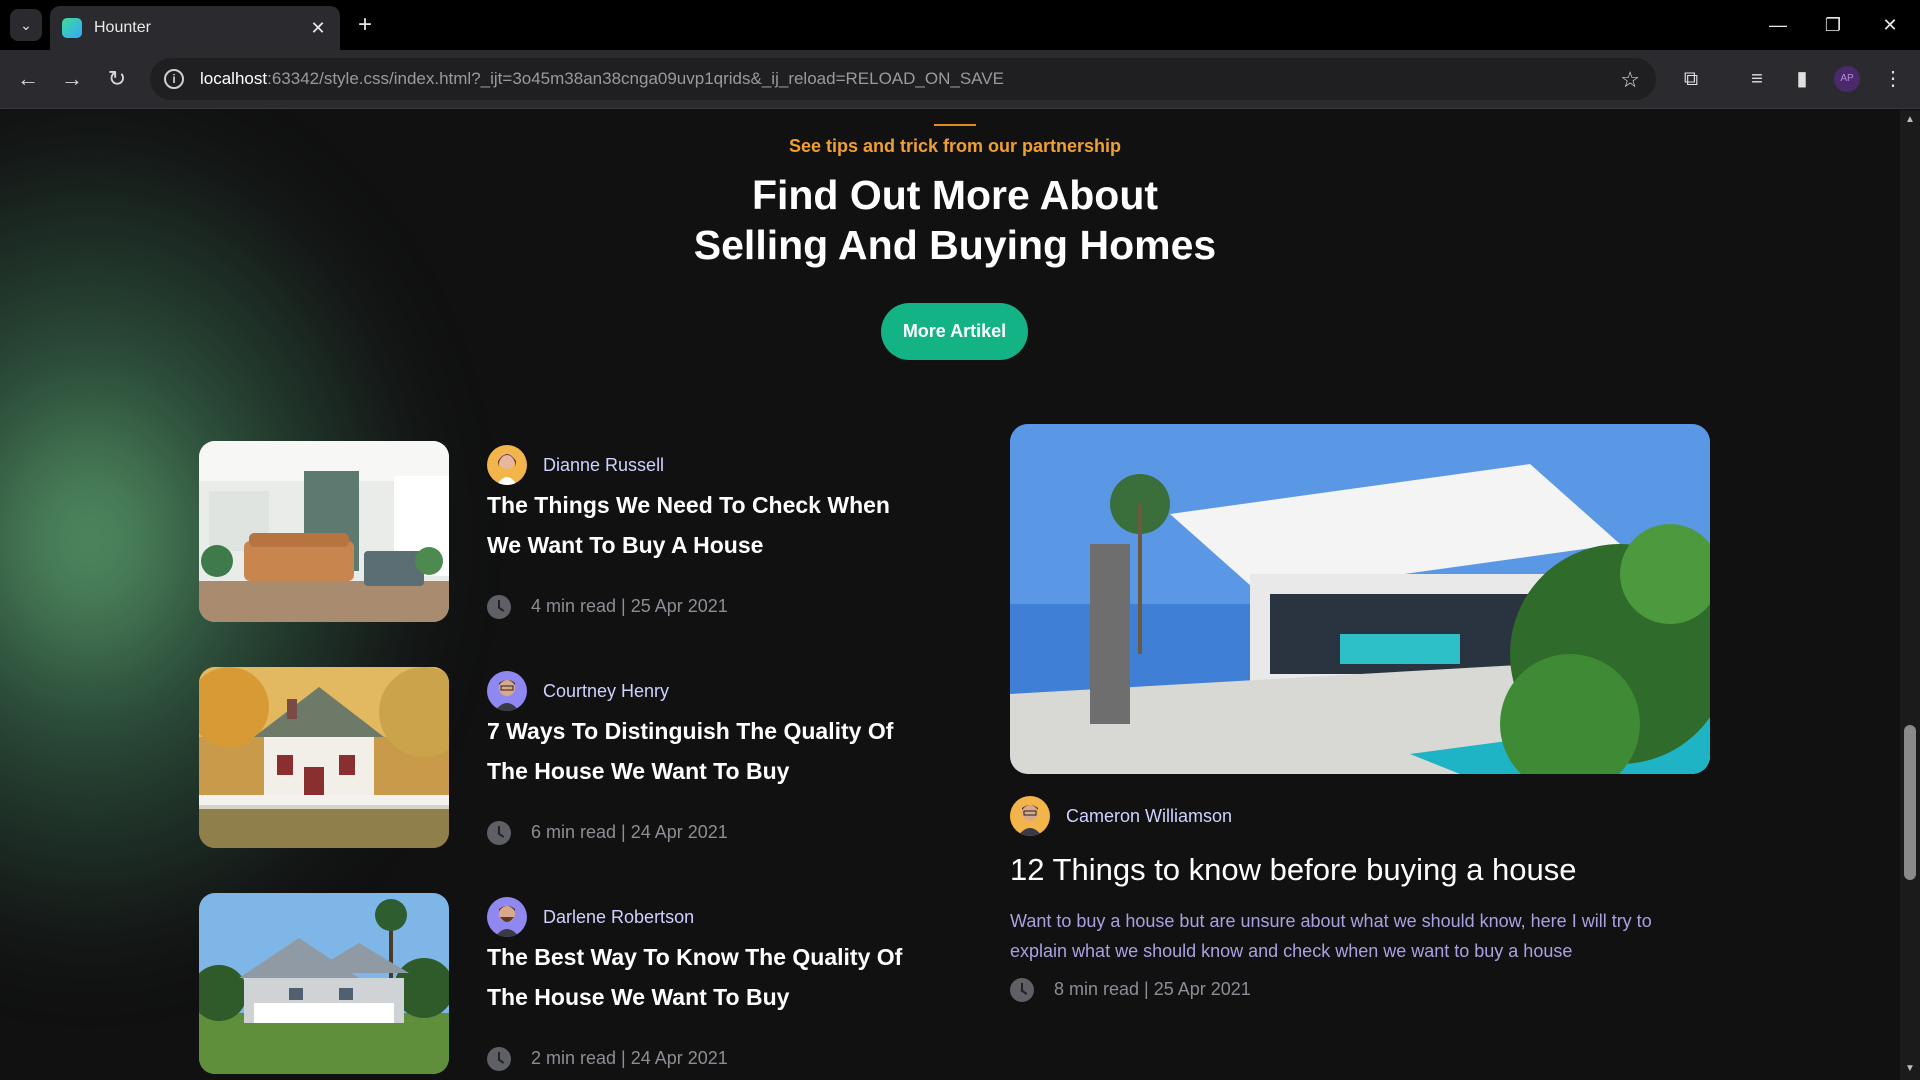 Image resolution: width=1920 pixels, height=1080 pixels. I want to click on close-window-icon: ✕, so click(1890, 25).